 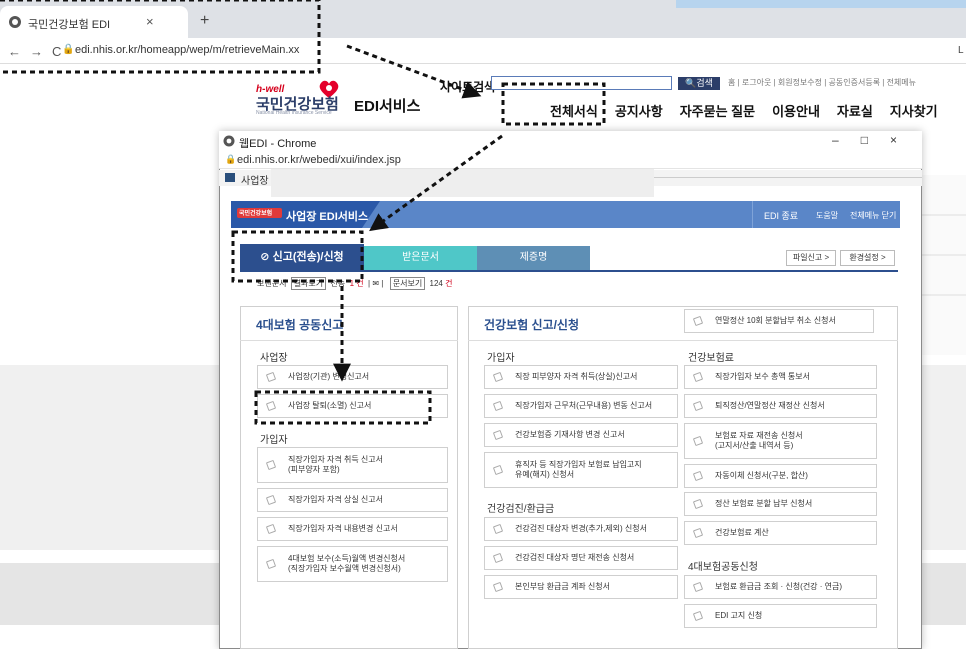 I want to click on highlight-forms-box, so click(x=553, y=104).